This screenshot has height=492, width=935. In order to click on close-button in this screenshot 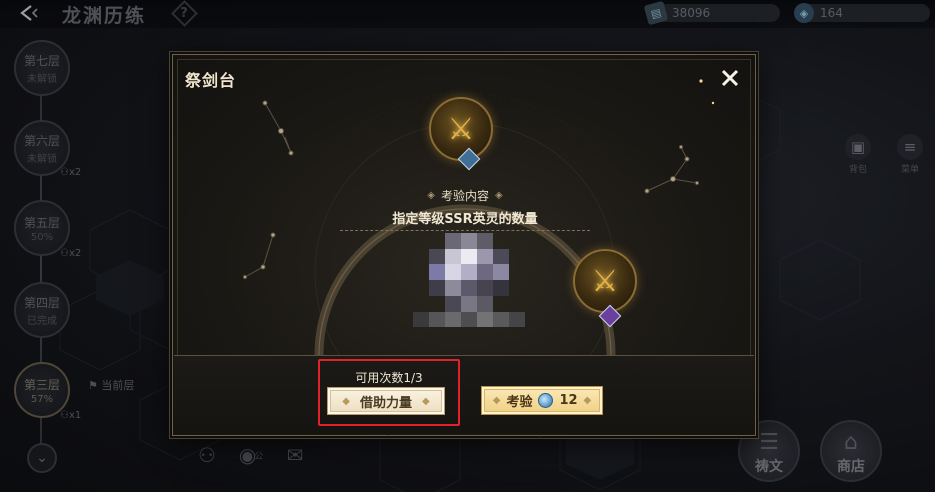, I will do `click(730, 78)`.